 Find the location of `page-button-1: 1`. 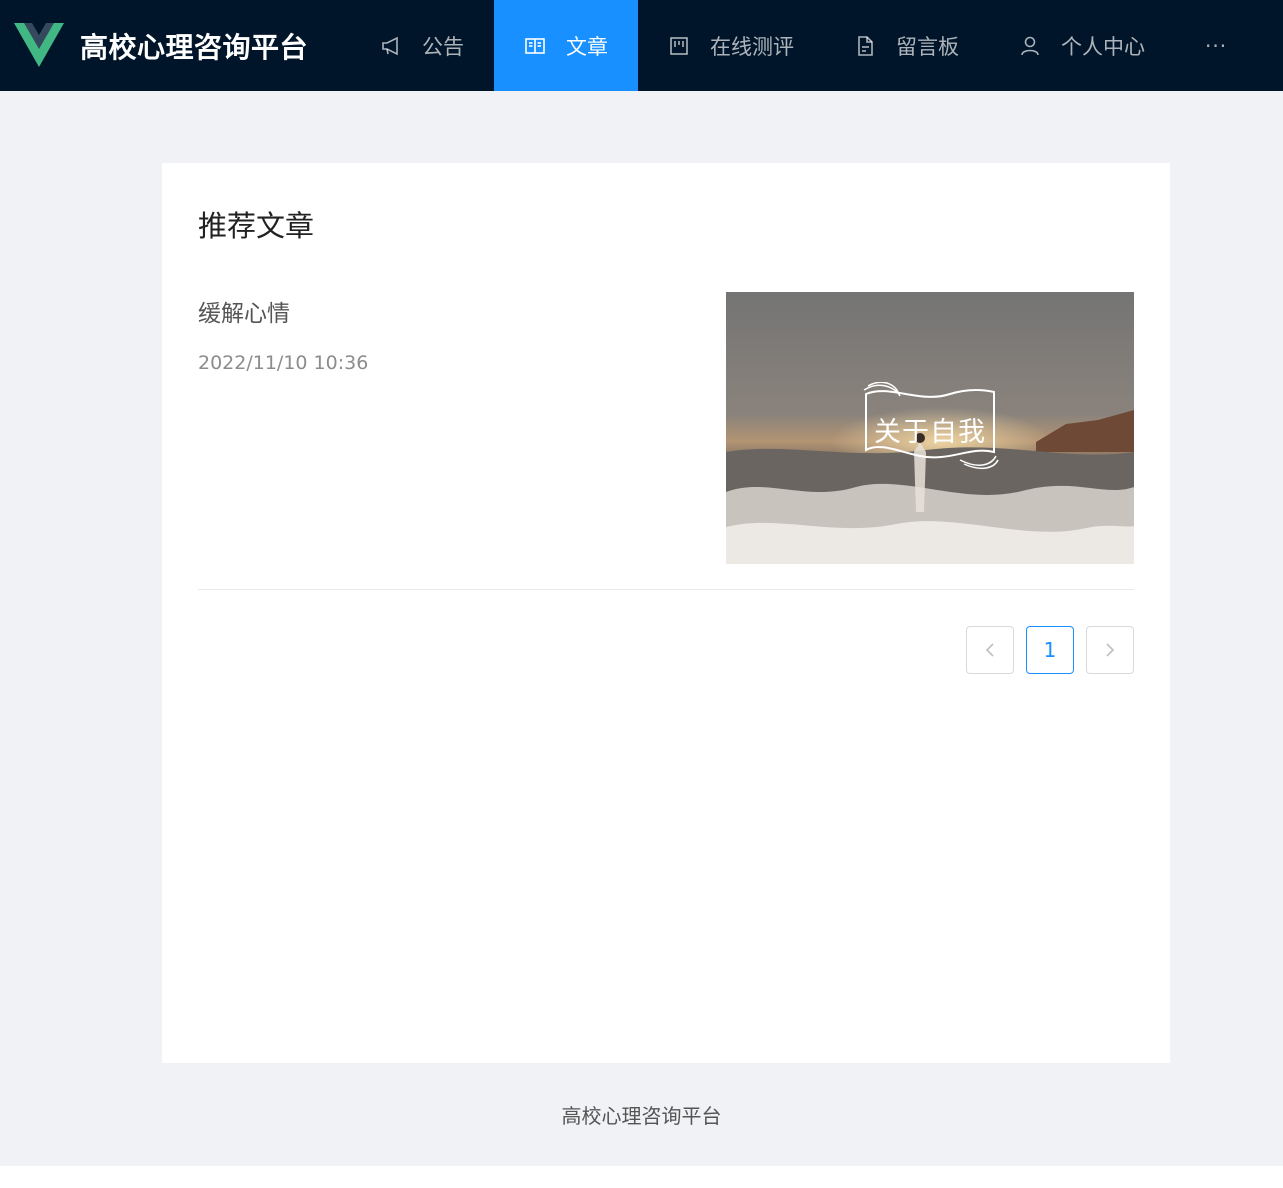

page-button-1: 1 is located at coordinates (1050, 650).